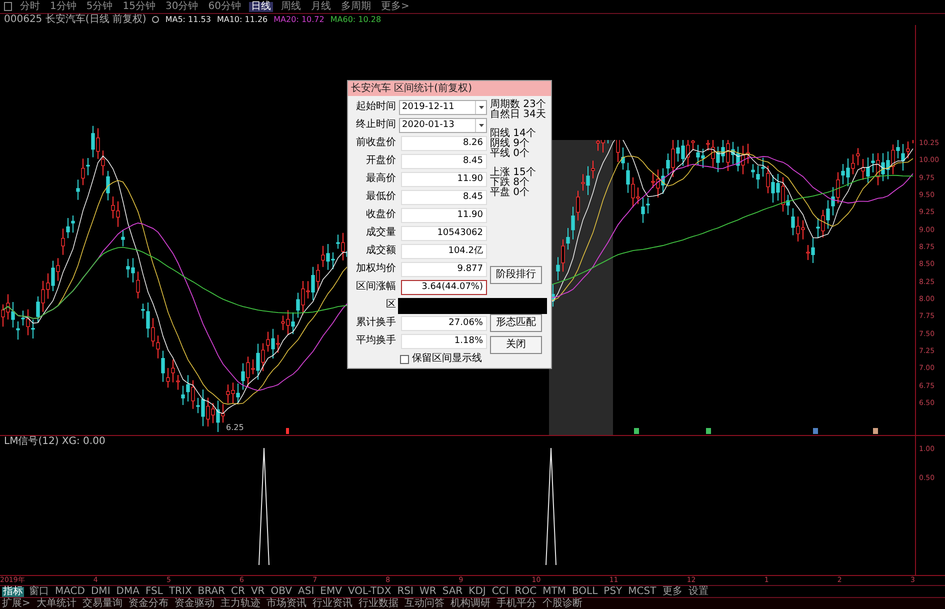 The height and width of the screenshot is (609, 945). Describe the element at coordinates (375, 269) in the screenshot. I see `field-label: 加权均价` at that location.